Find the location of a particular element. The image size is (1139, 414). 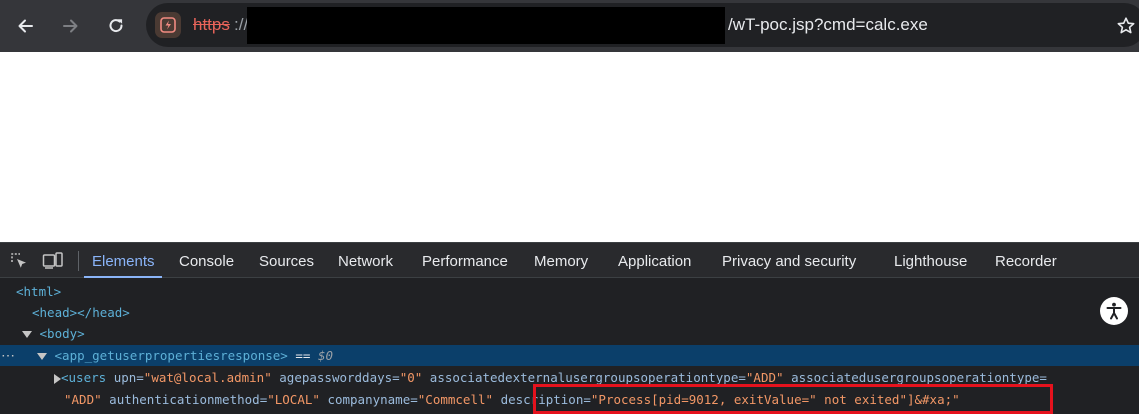

dom-node-response-selected: ⋯ <app_getuserpropertiesresponse> == $0 is located at coordinates (569, 355).